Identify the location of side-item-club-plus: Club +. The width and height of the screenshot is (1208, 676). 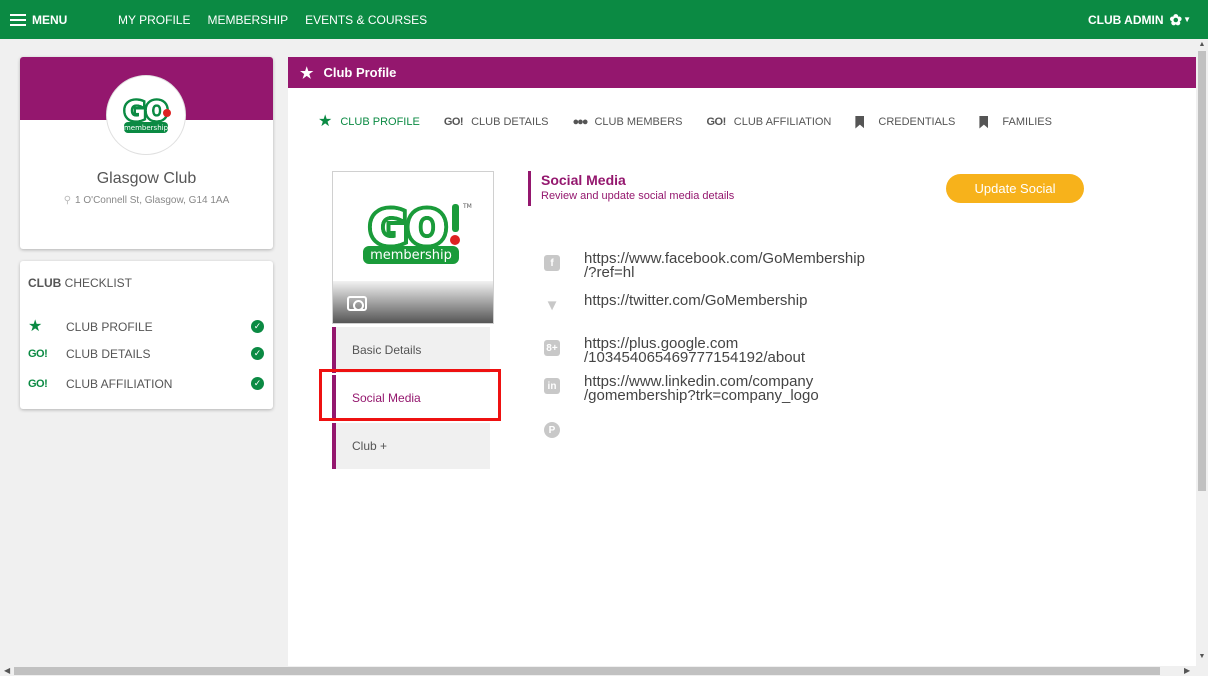
(411, 446).